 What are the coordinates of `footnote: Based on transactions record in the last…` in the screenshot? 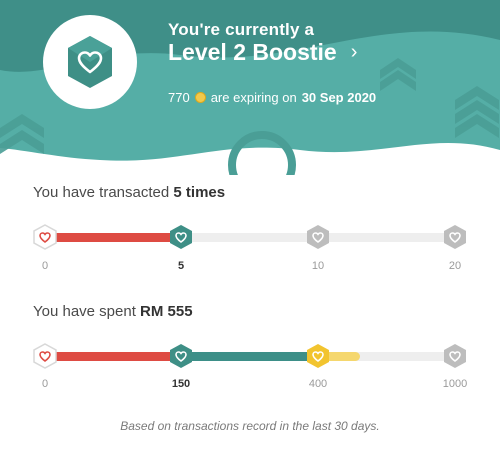 It's located at (250, 426).